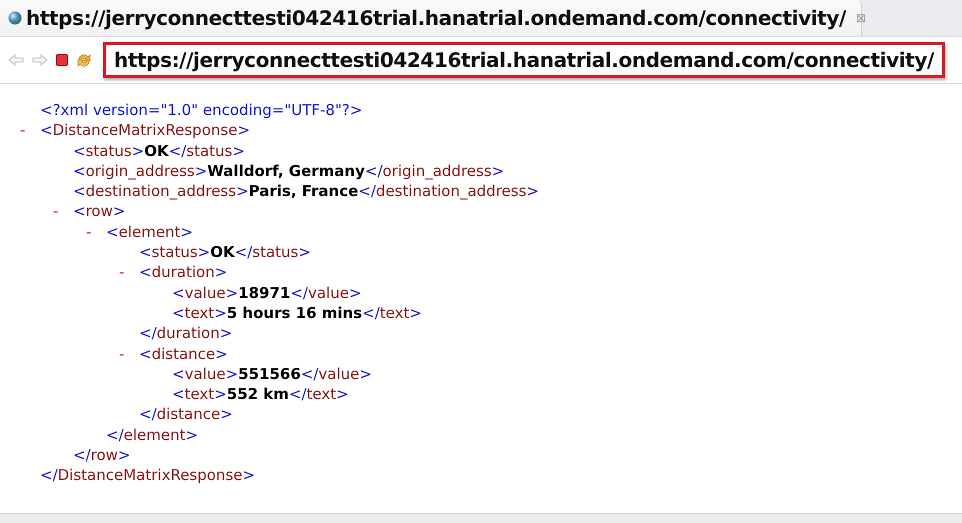 The height and width of the screenshot is (523, 962). I want to click on xml-tag: <distance>, so click(183, 353).